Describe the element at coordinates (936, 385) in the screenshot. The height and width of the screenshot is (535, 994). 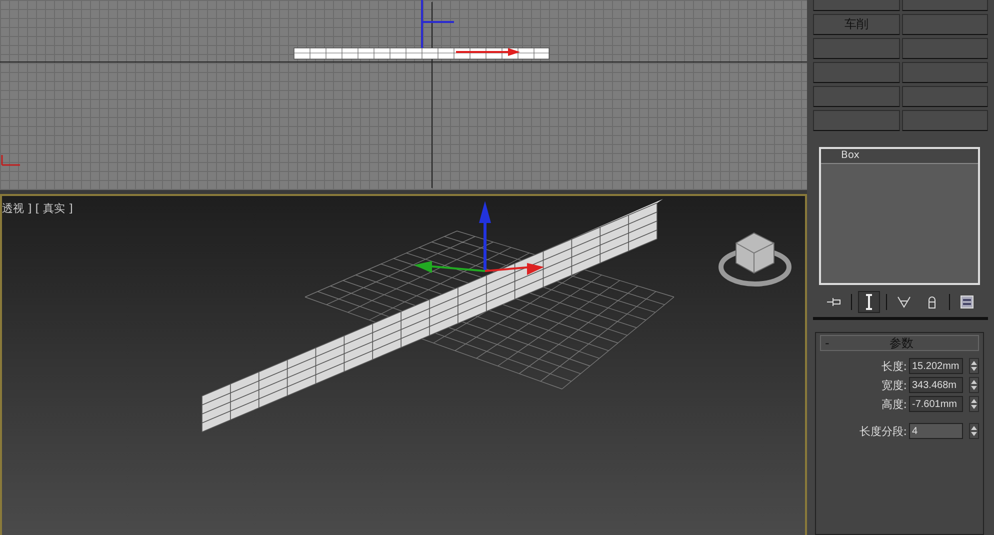
I see `parameter-field: 343.468m` at that location.